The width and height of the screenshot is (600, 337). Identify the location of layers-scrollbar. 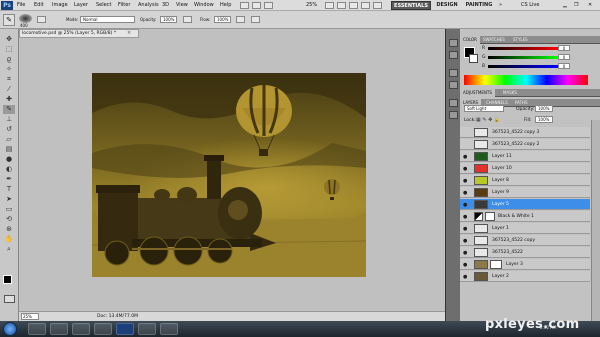
(595, 220).